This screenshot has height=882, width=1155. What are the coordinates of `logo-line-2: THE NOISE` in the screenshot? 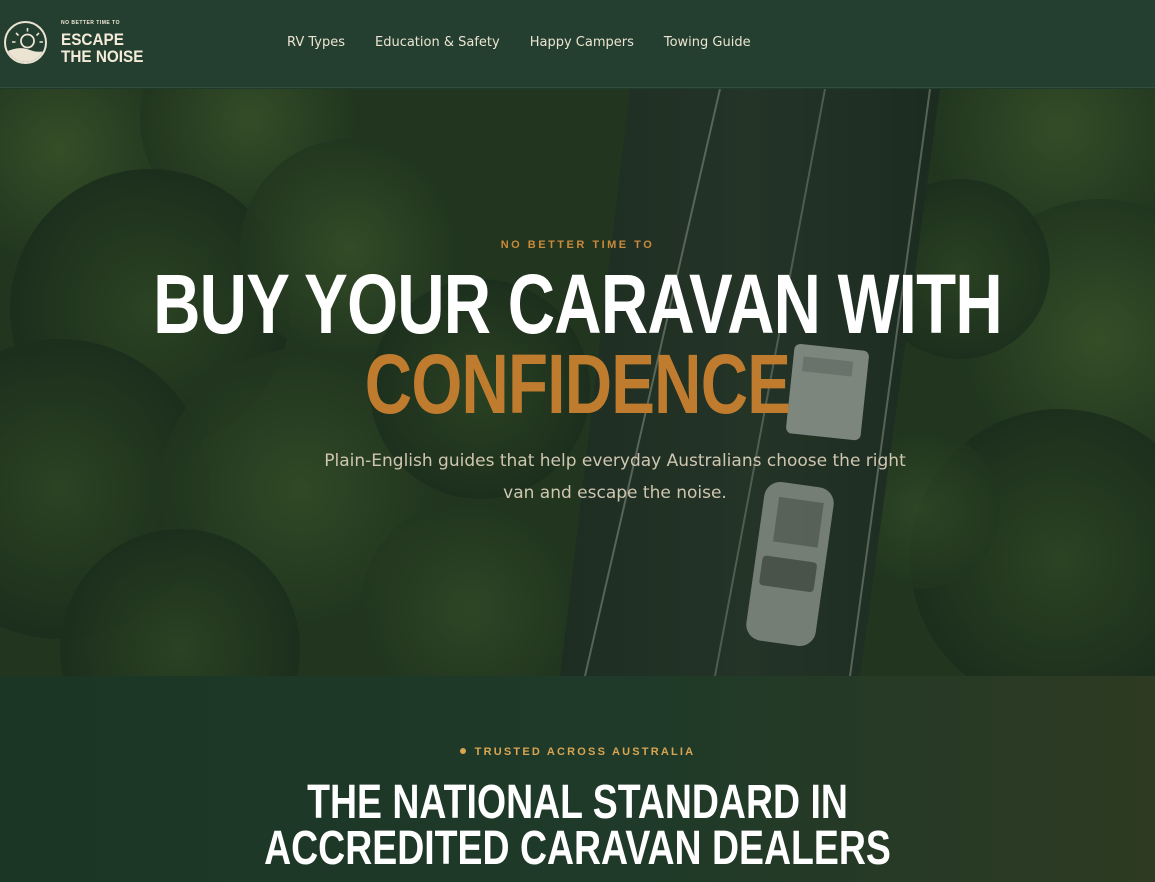 It's located at (102, 56).